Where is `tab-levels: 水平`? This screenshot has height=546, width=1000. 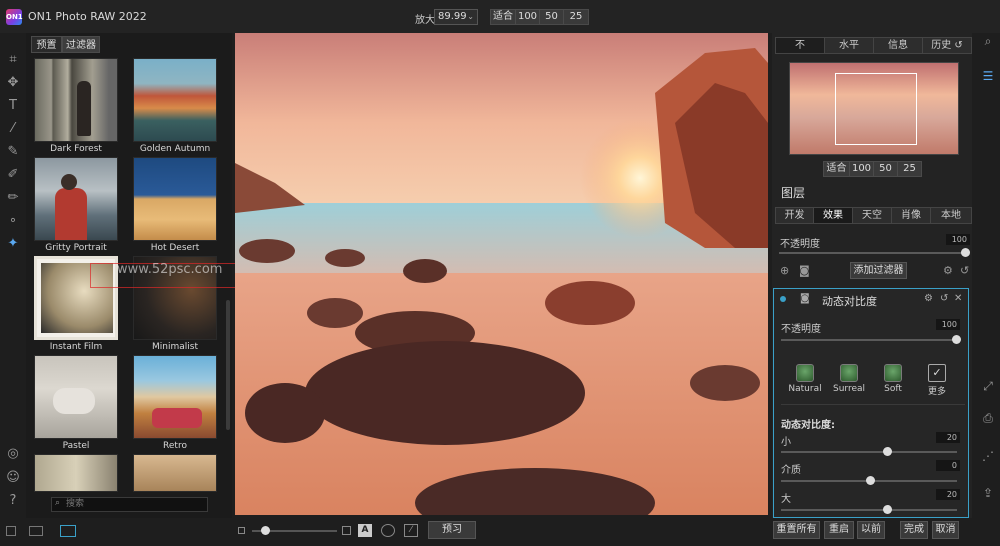
tab-levels: 水平 is located at coordinates (849, 45).